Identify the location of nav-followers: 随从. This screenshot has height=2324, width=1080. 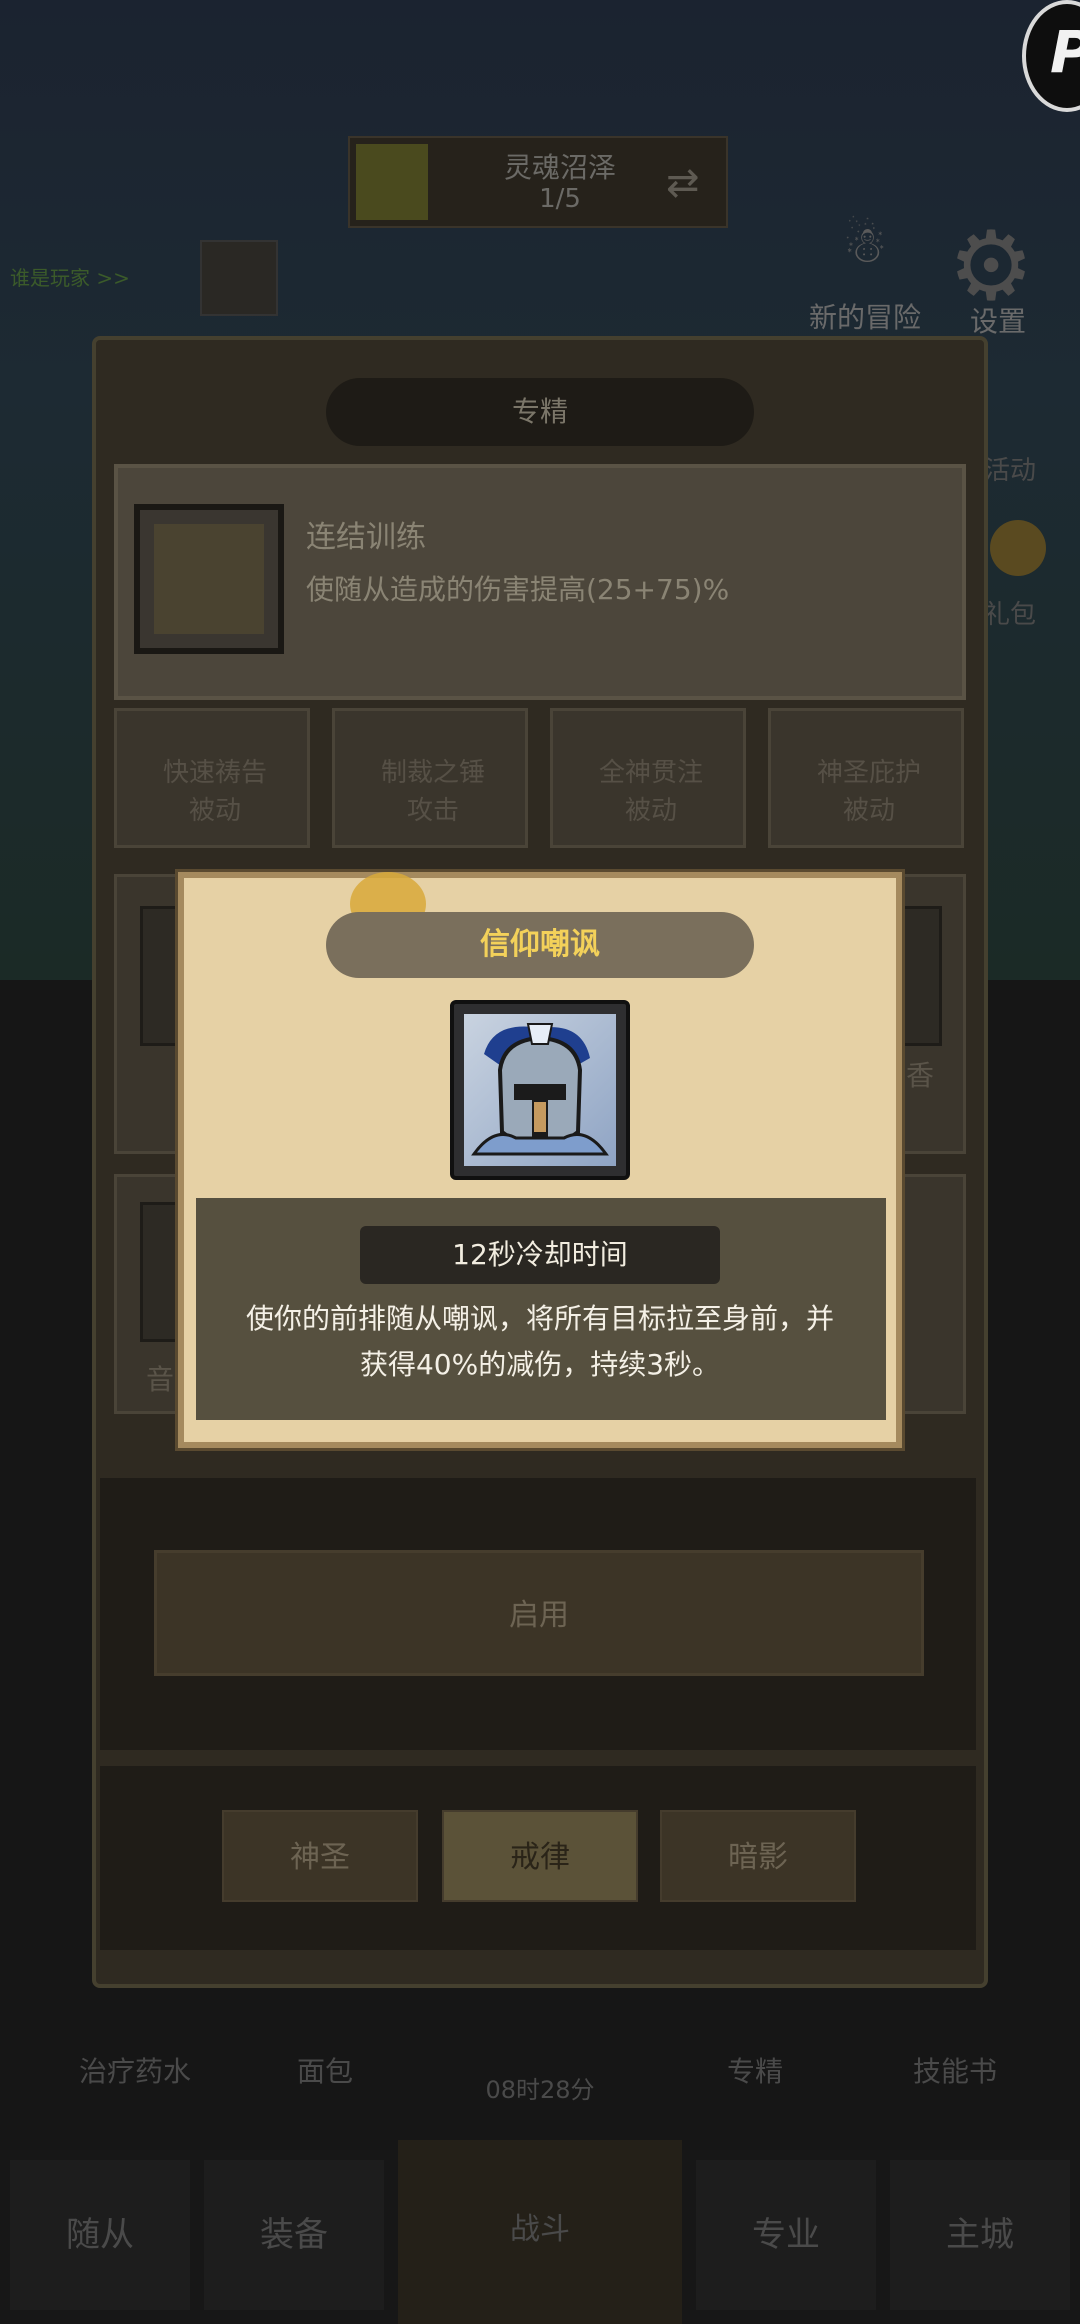
(100, 2235).